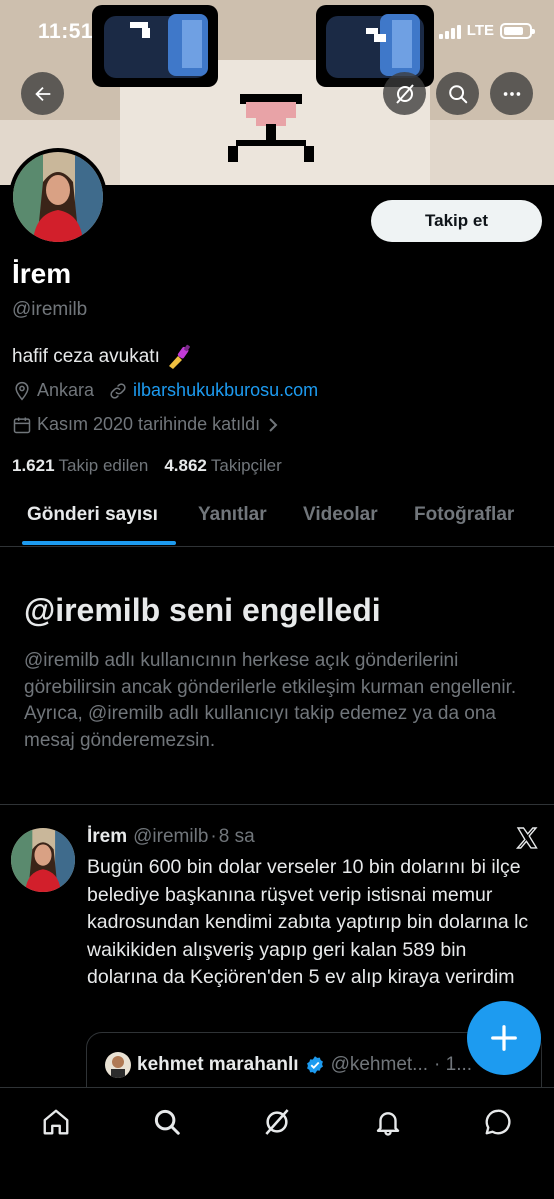 The width and height of the screenshot is (554, 1199). I want to click on calendar-icon, so click(22, 425).